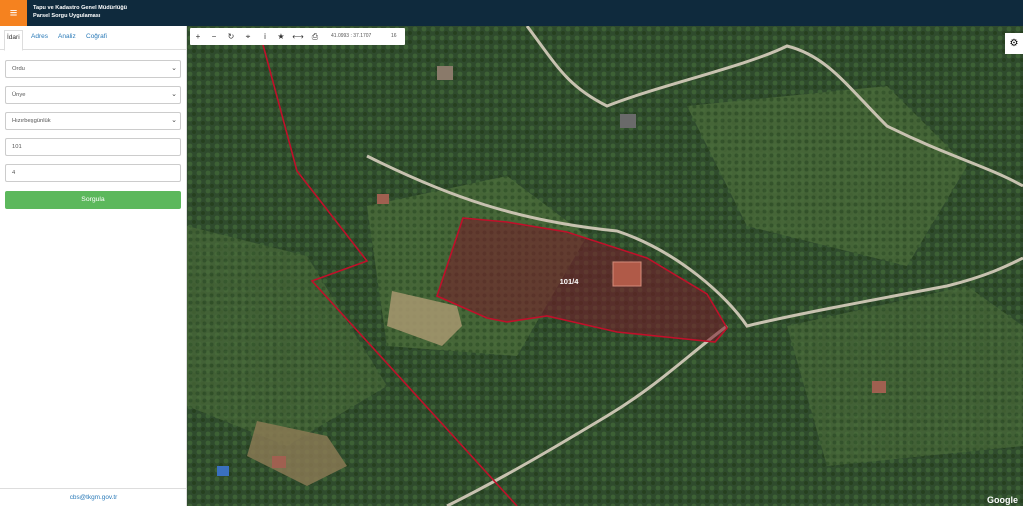  I want to click on measure-icon: ⟷, so click(298, 36).